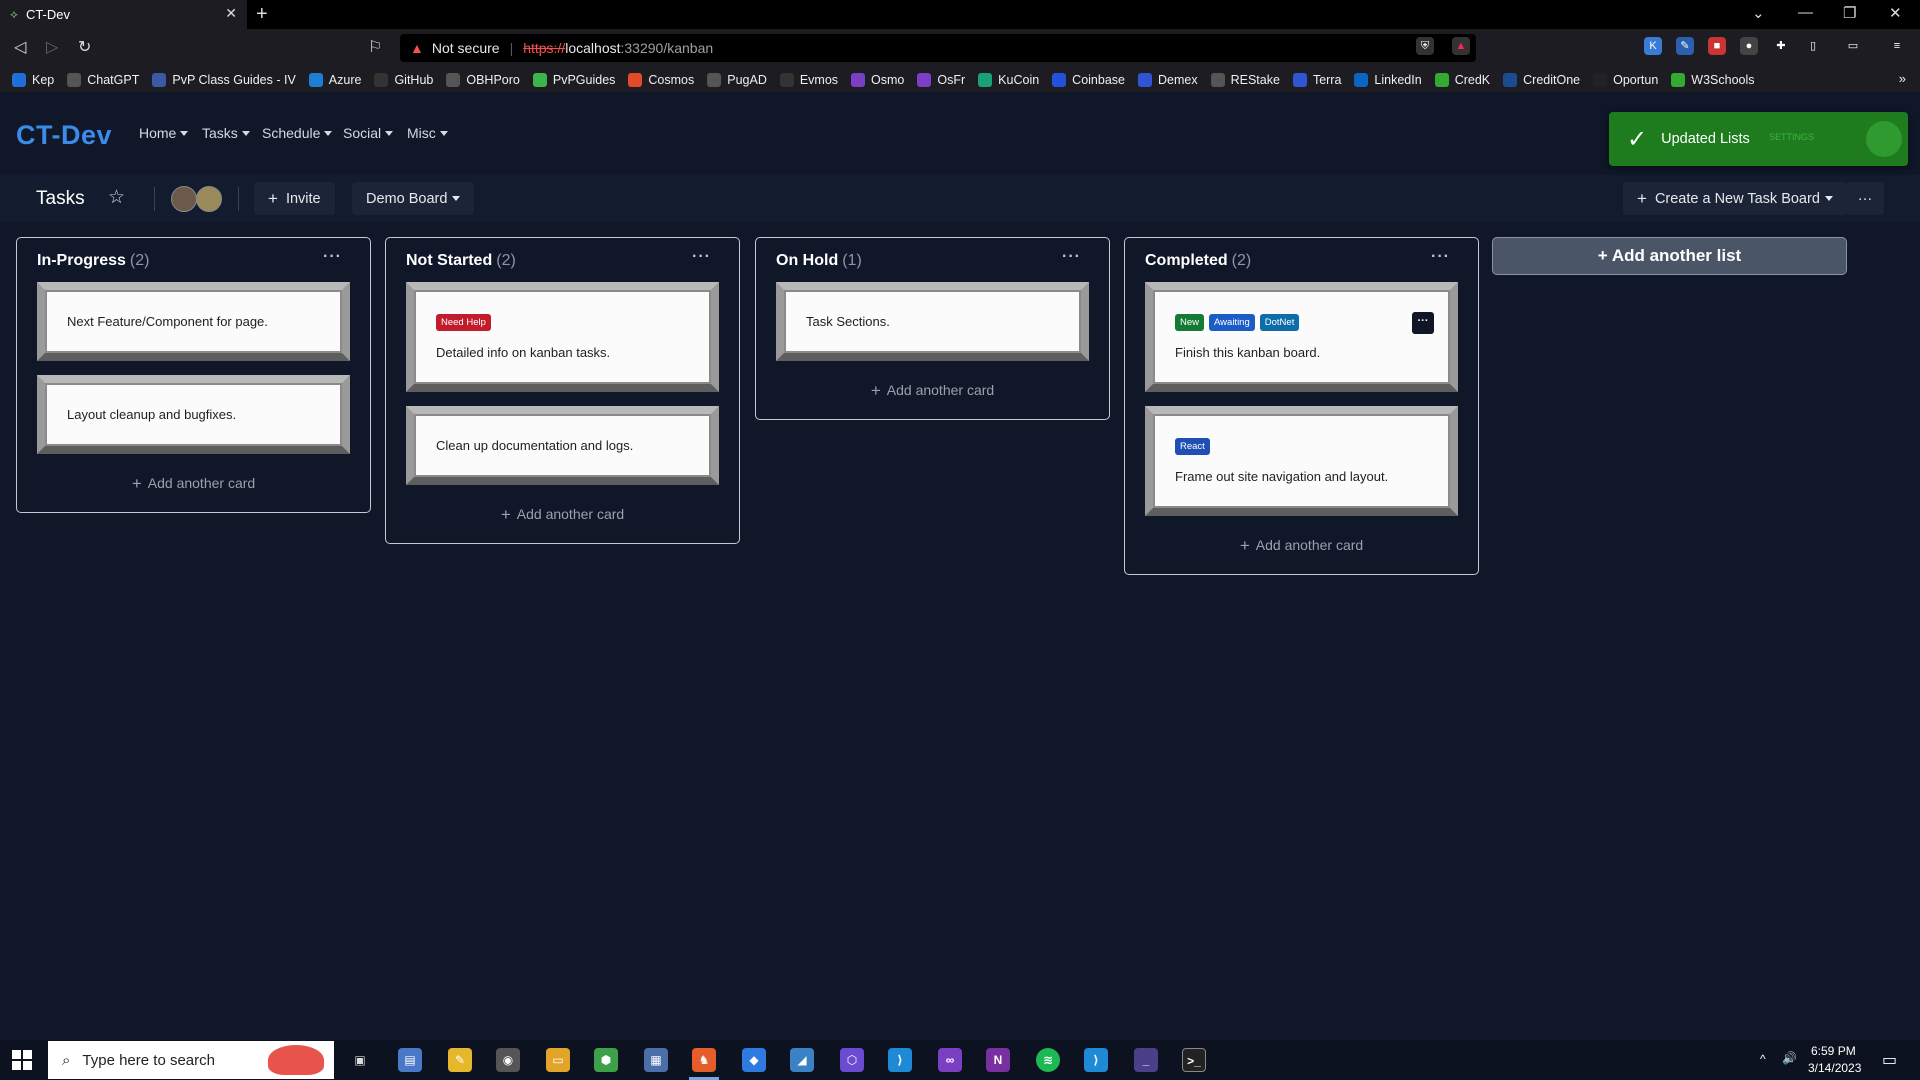  Describe the element at coordinates (1853, 46) in the screenshot. I see `wallet-icon: ▭` at that location.